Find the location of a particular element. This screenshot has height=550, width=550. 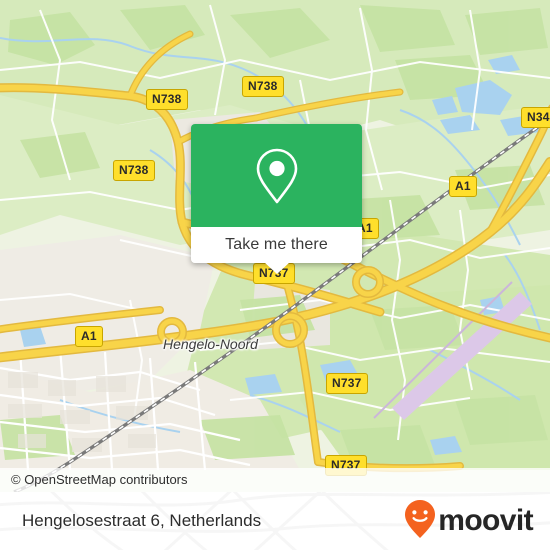

moovit-pin-icon is located at coordinates (420, 521).